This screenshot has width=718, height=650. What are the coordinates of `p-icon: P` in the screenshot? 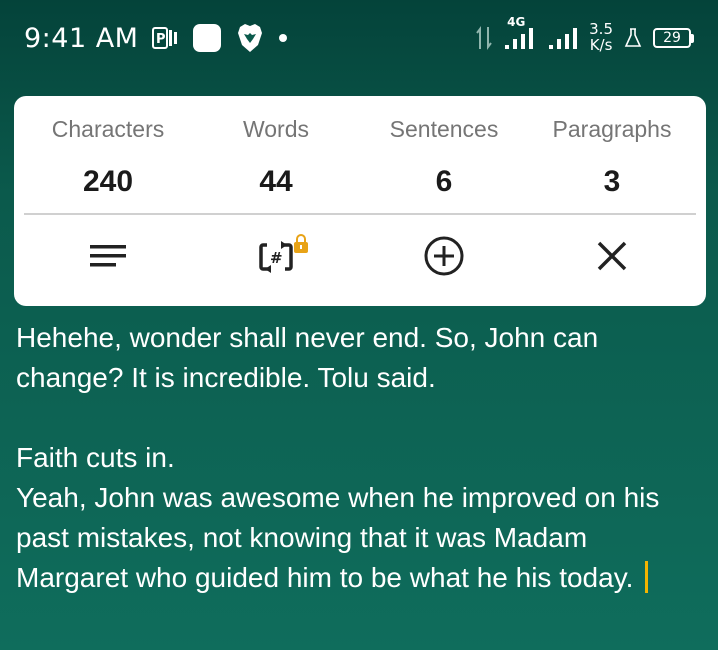 It's located at (165, 38).